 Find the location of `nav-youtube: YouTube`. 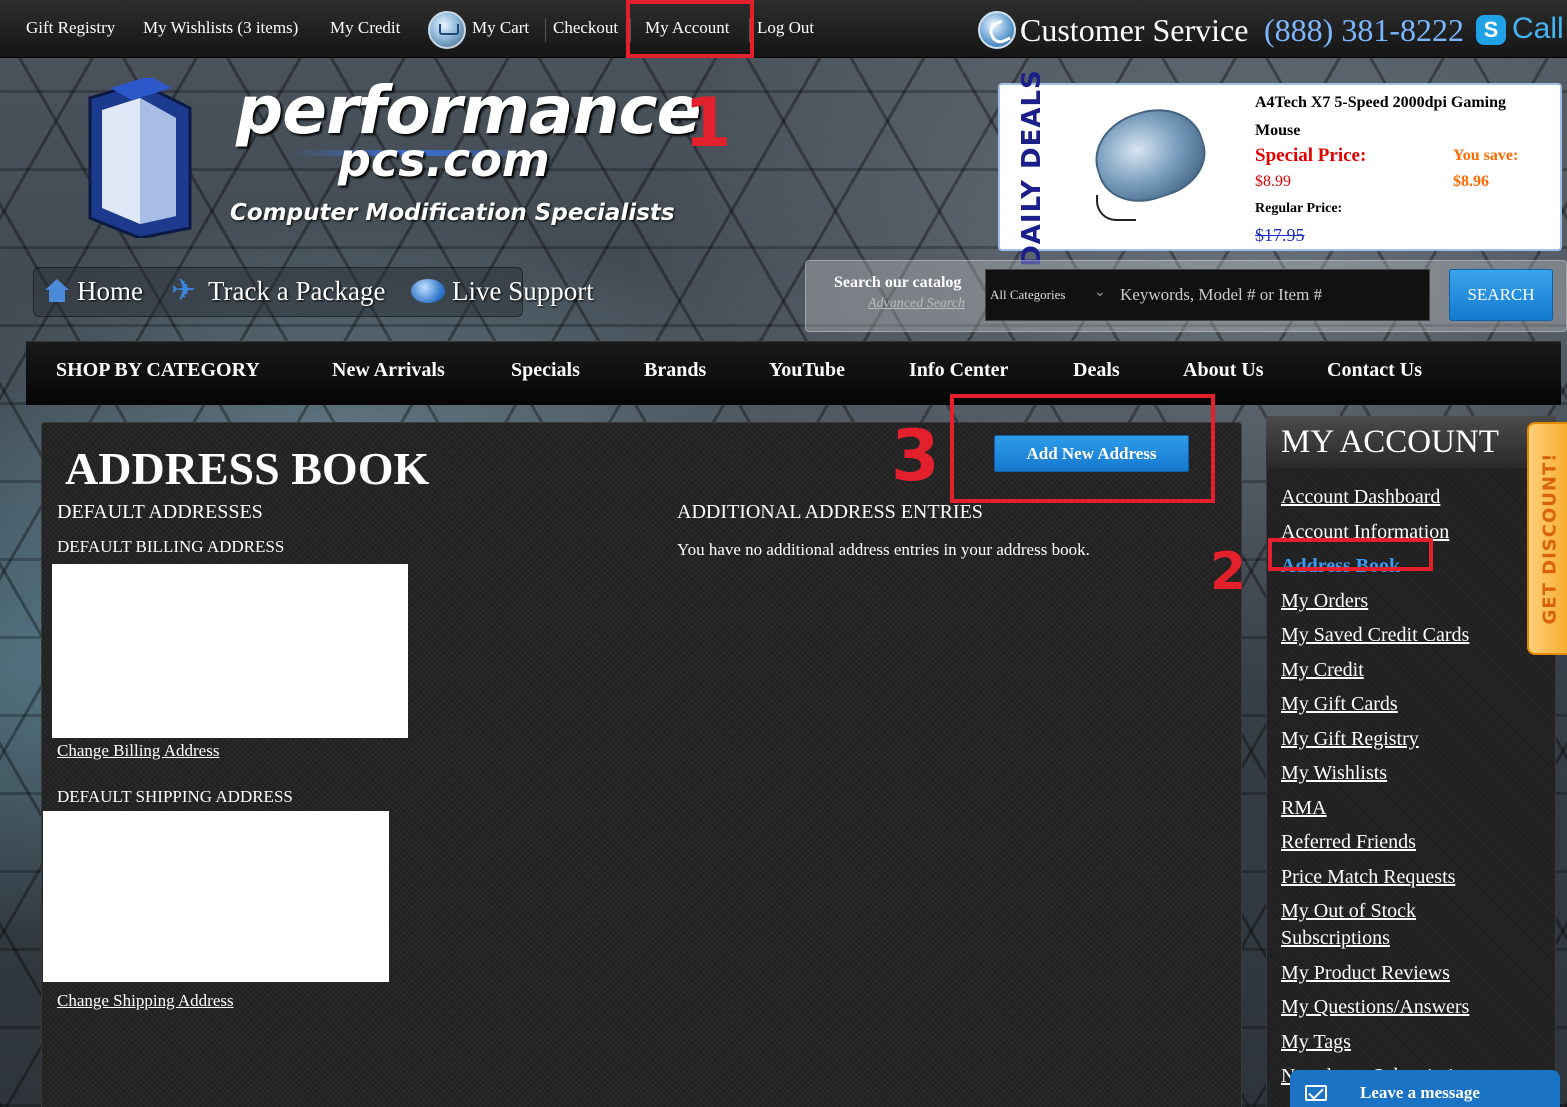

nav-youtube: YouTube is located at coordinates (807, 370).